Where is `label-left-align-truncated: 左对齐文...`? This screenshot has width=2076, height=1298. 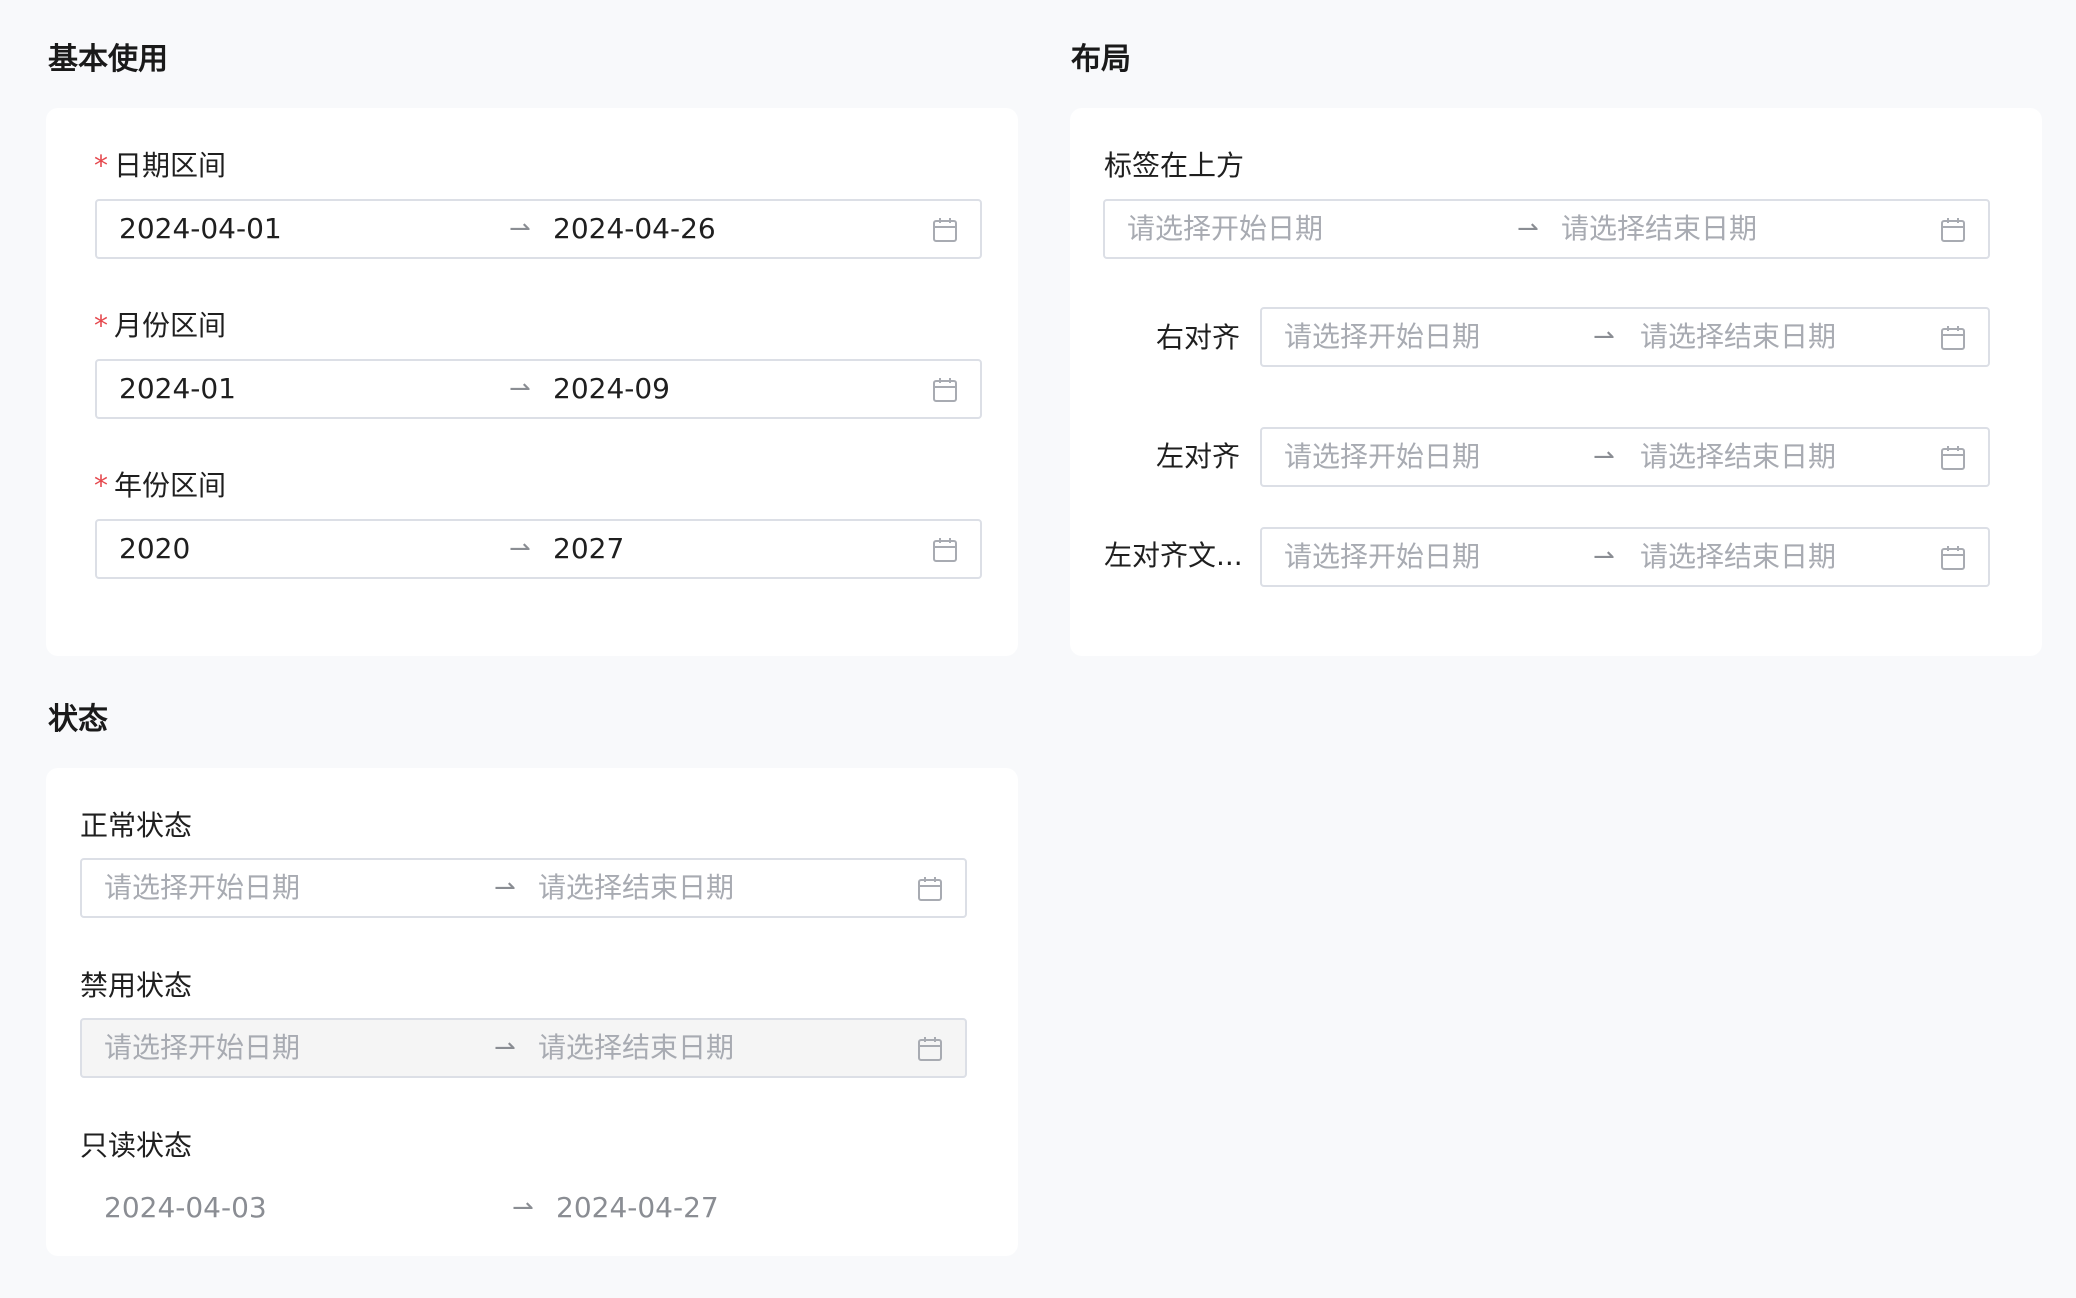 label-left-align-truncated: 左对齐文... is located at coordinates (1173, 555).